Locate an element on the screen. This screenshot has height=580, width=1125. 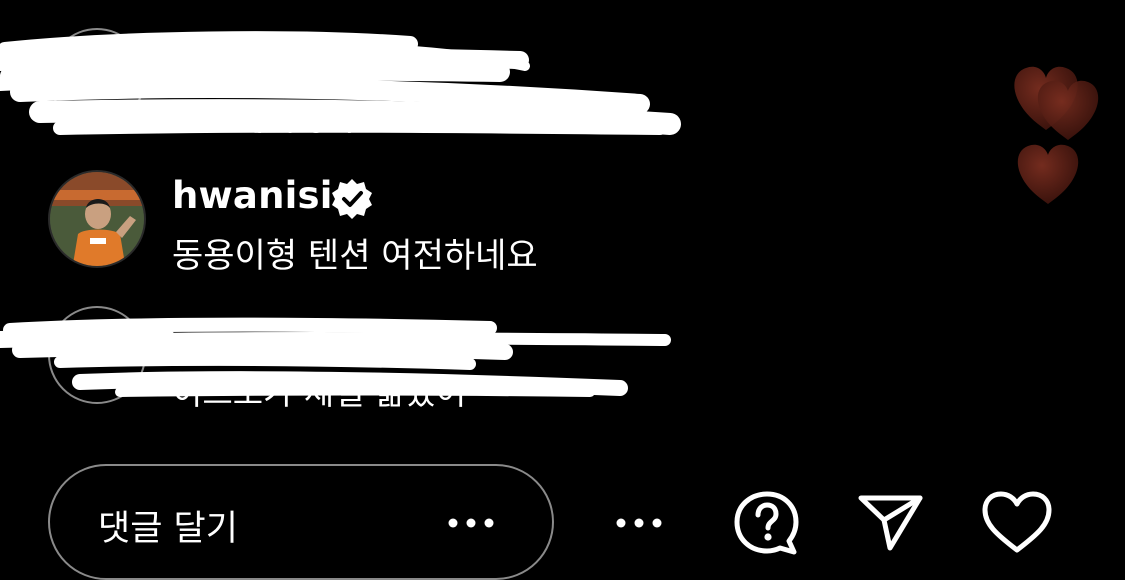
question-bubble-icon is located at coordinates (767, 524).